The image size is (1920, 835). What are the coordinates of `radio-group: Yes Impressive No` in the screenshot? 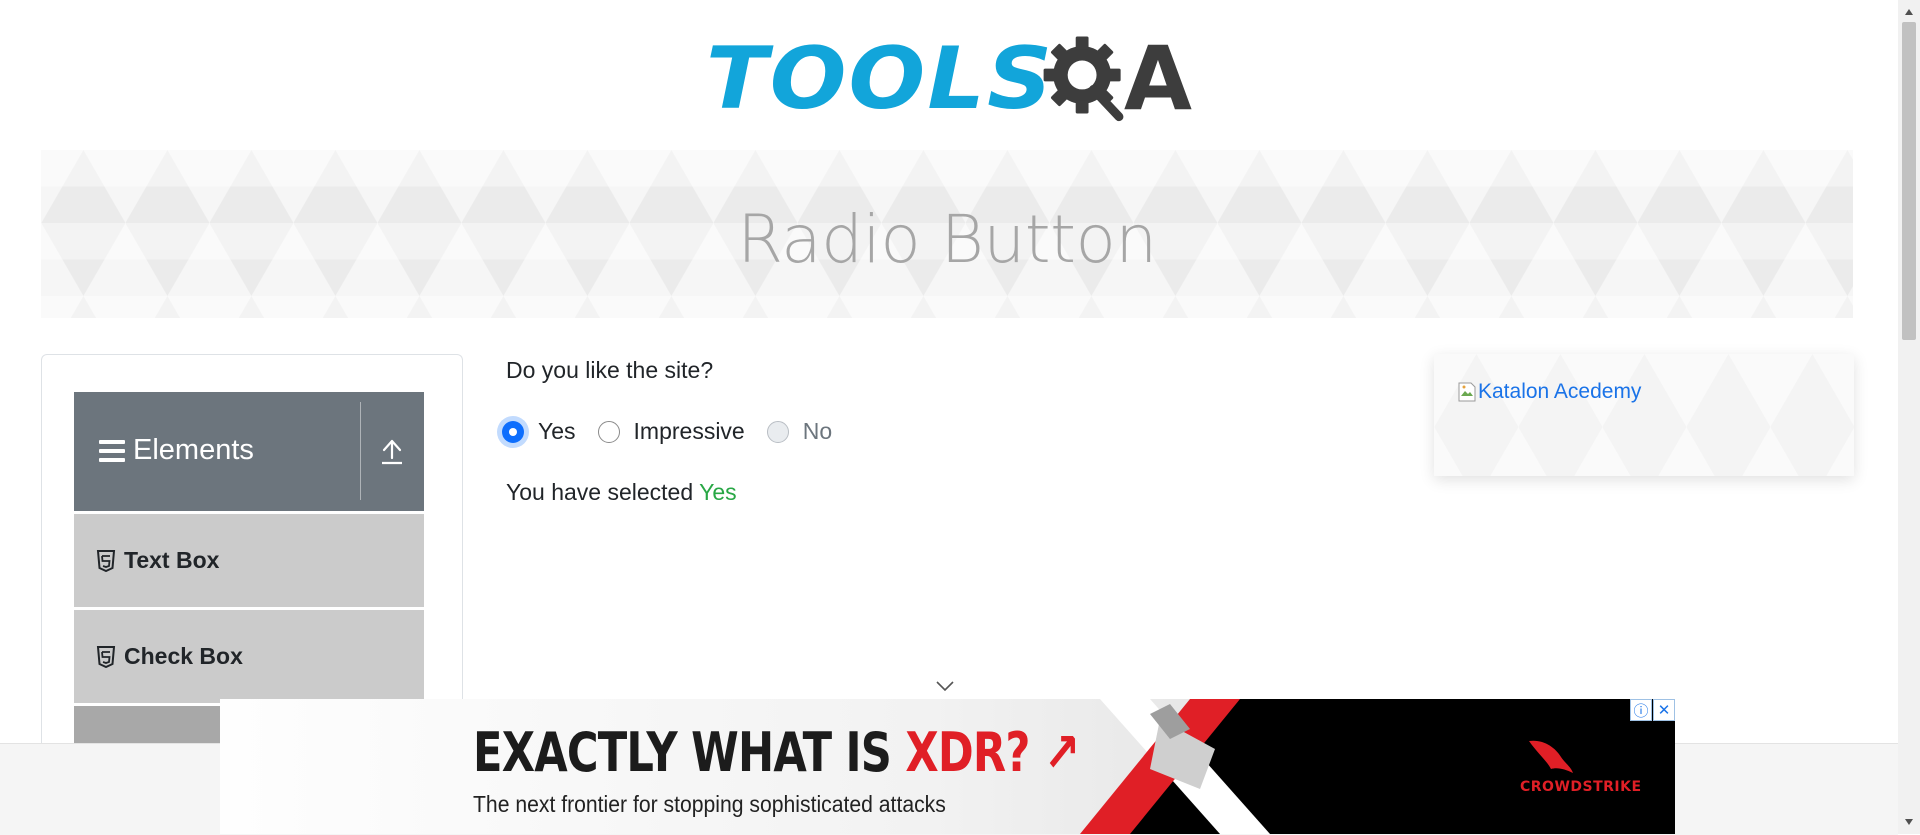 It's located at (678, 431).